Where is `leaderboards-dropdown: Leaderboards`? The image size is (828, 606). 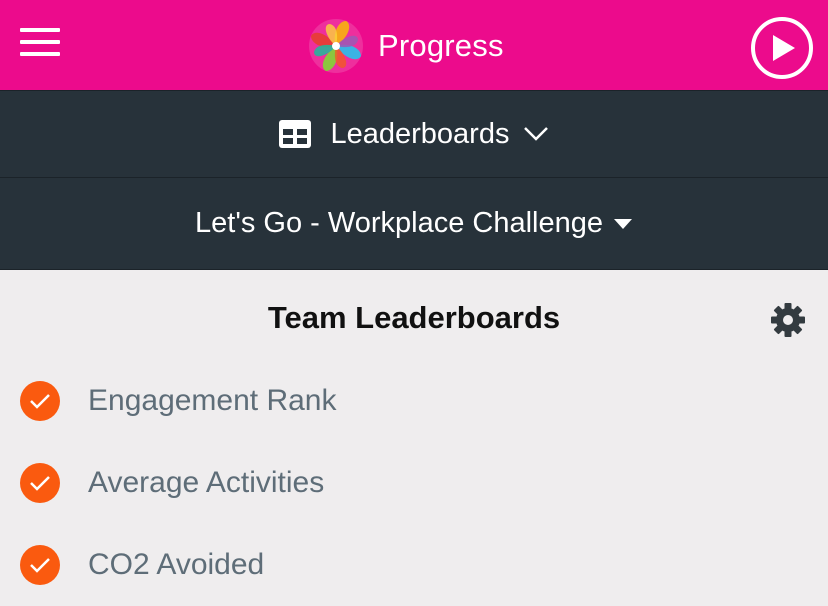 leaderboards-dropdown: Leaderboards is located at coordinates (414, 134).